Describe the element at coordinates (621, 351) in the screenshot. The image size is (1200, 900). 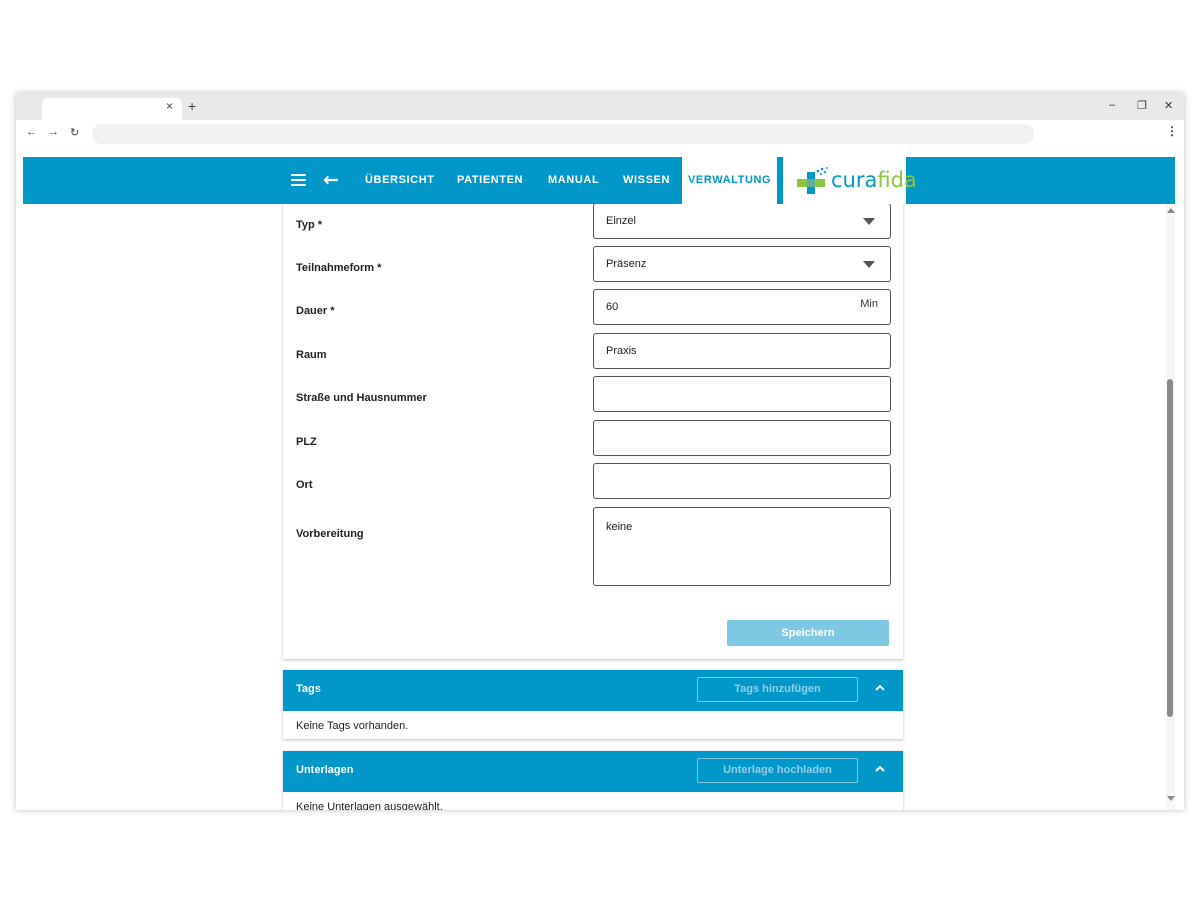
I see `raum-value: Praxis` at that location.